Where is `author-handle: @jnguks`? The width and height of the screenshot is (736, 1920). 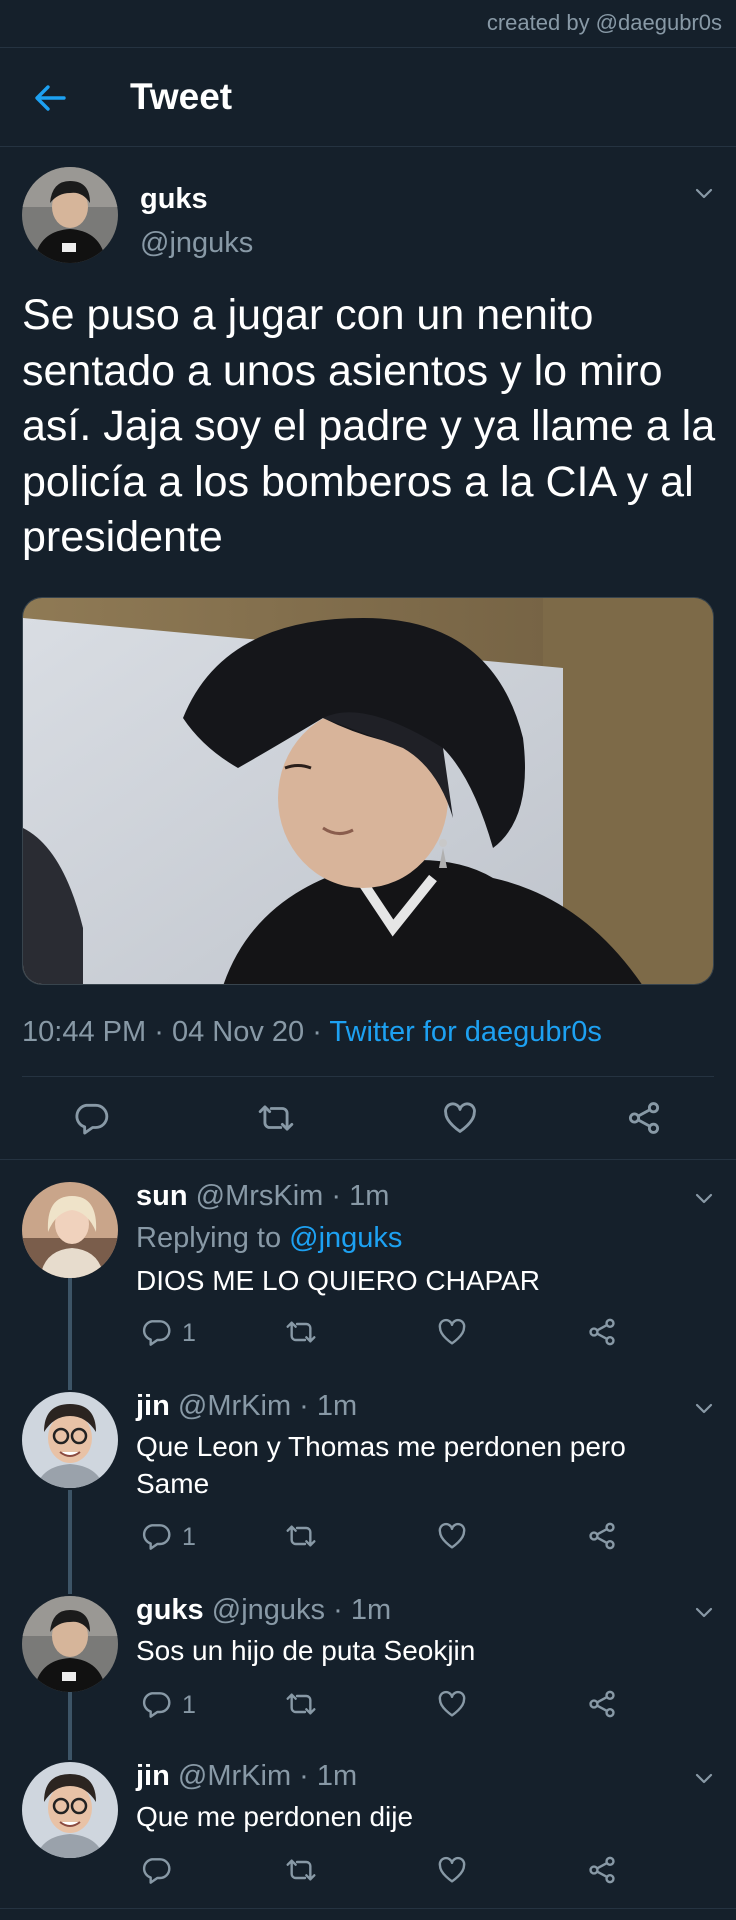 author-handle: @jnguks is located at coordinates (196, 243).